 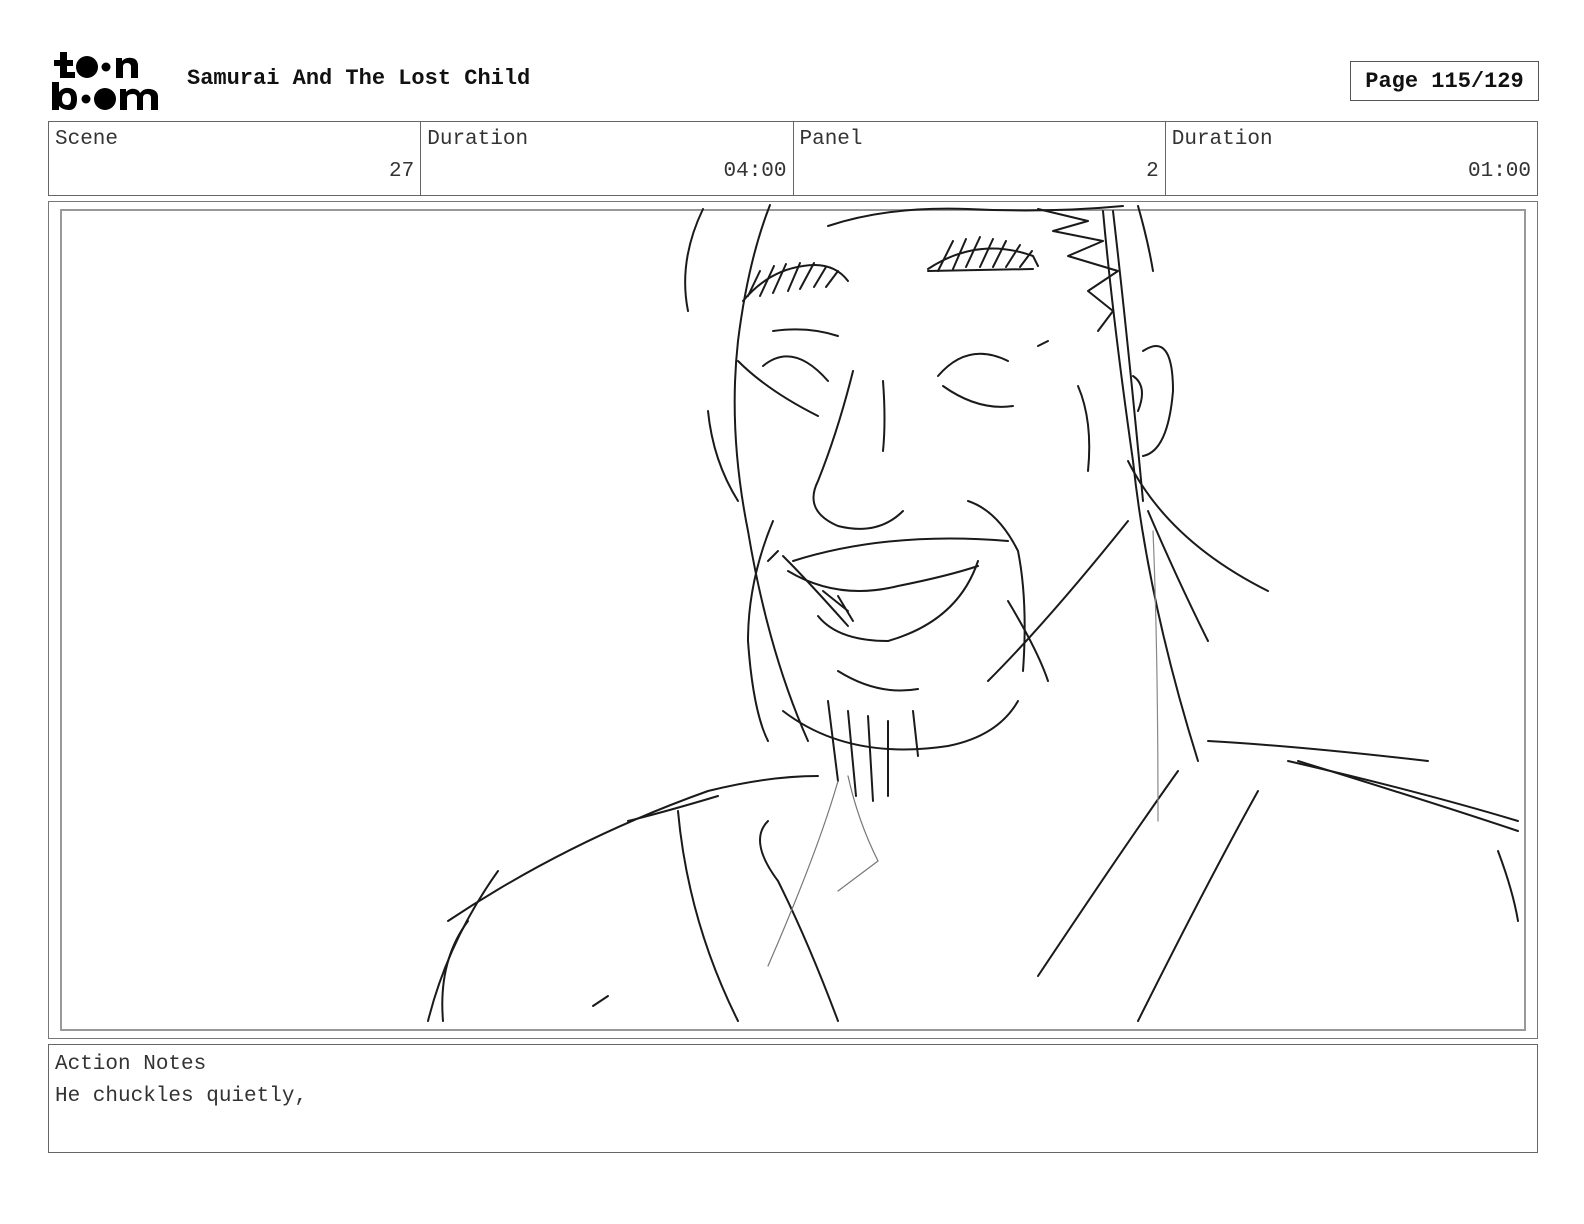 I want to click on scene-cell: Scene 27, so click(x=235, y=158).